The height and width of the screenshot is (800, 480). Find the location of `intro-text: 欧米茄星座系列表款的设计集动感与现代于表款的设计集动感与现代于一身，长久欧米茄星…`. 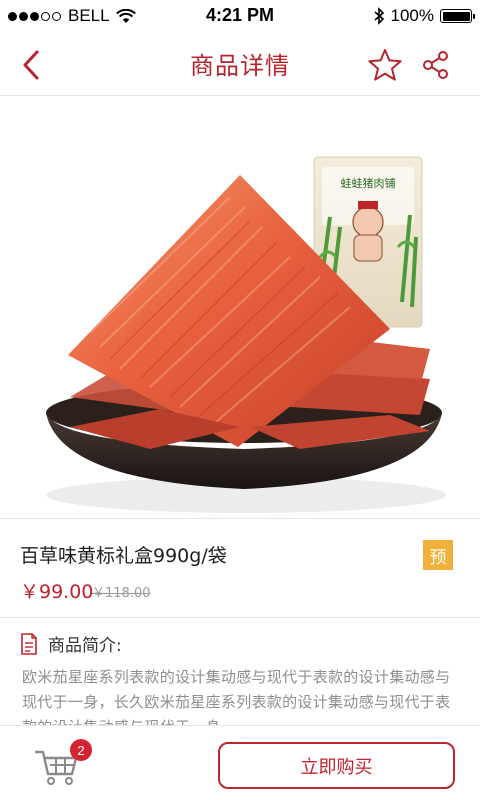

intro-text: 欧米茄星座系列表款的设计集动感与现代于表款的设计集动感与现代于一身，长久欧米茄星… is located at coordinates (236, 696).